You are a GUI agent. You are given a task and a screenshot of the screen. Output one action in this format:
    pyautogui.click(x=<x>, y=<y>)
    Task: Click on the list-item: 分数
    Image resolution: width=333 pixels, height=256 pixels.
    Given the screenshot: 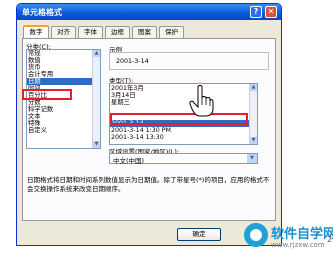 What is the action you would take?
    pyautogui.click(x=63, y=102)
    